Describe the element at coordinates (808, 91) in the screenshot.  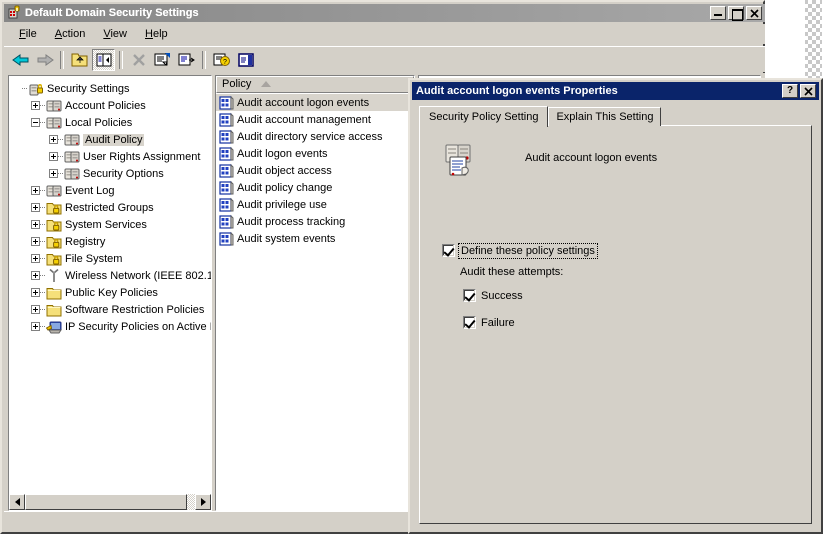
I see `dialog-close-button` at that location.